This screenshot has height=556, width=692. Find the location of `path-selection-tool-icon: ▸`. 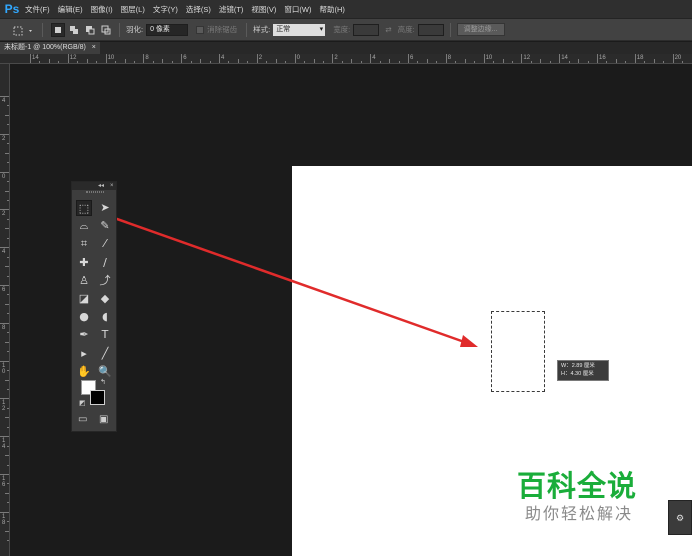

path-selection-tool-icon: ▸ is located at coordinates (84, 354).